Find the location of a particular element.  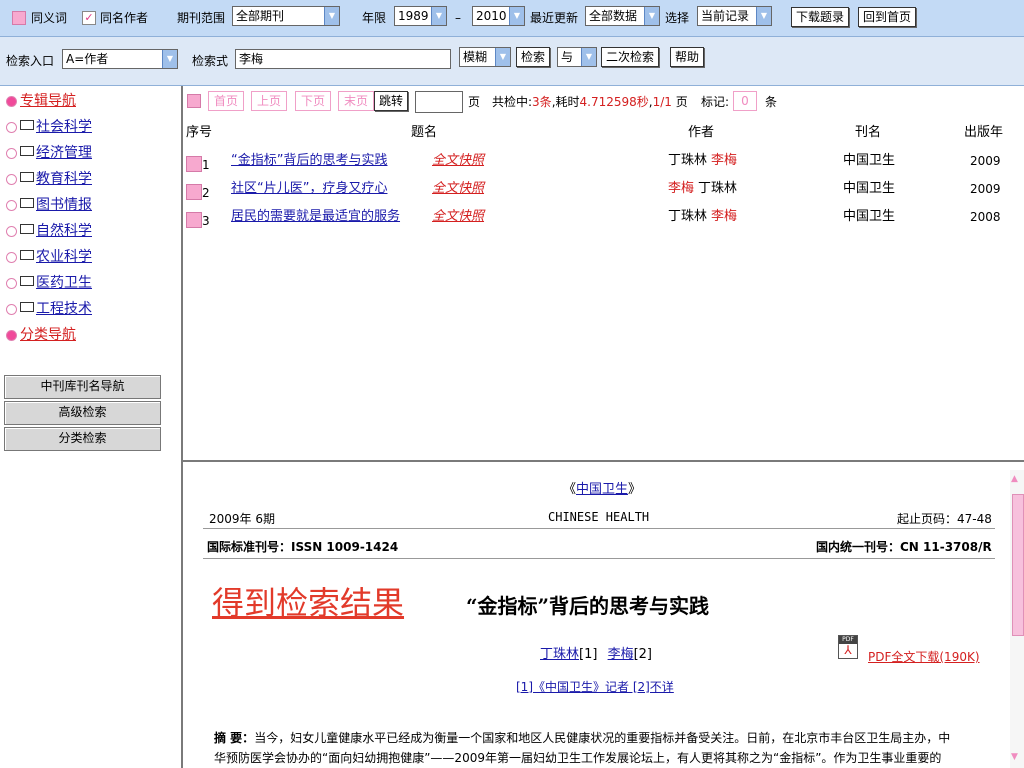

year-to-select: 2010 ▼ is located at coordinates (498, 16).